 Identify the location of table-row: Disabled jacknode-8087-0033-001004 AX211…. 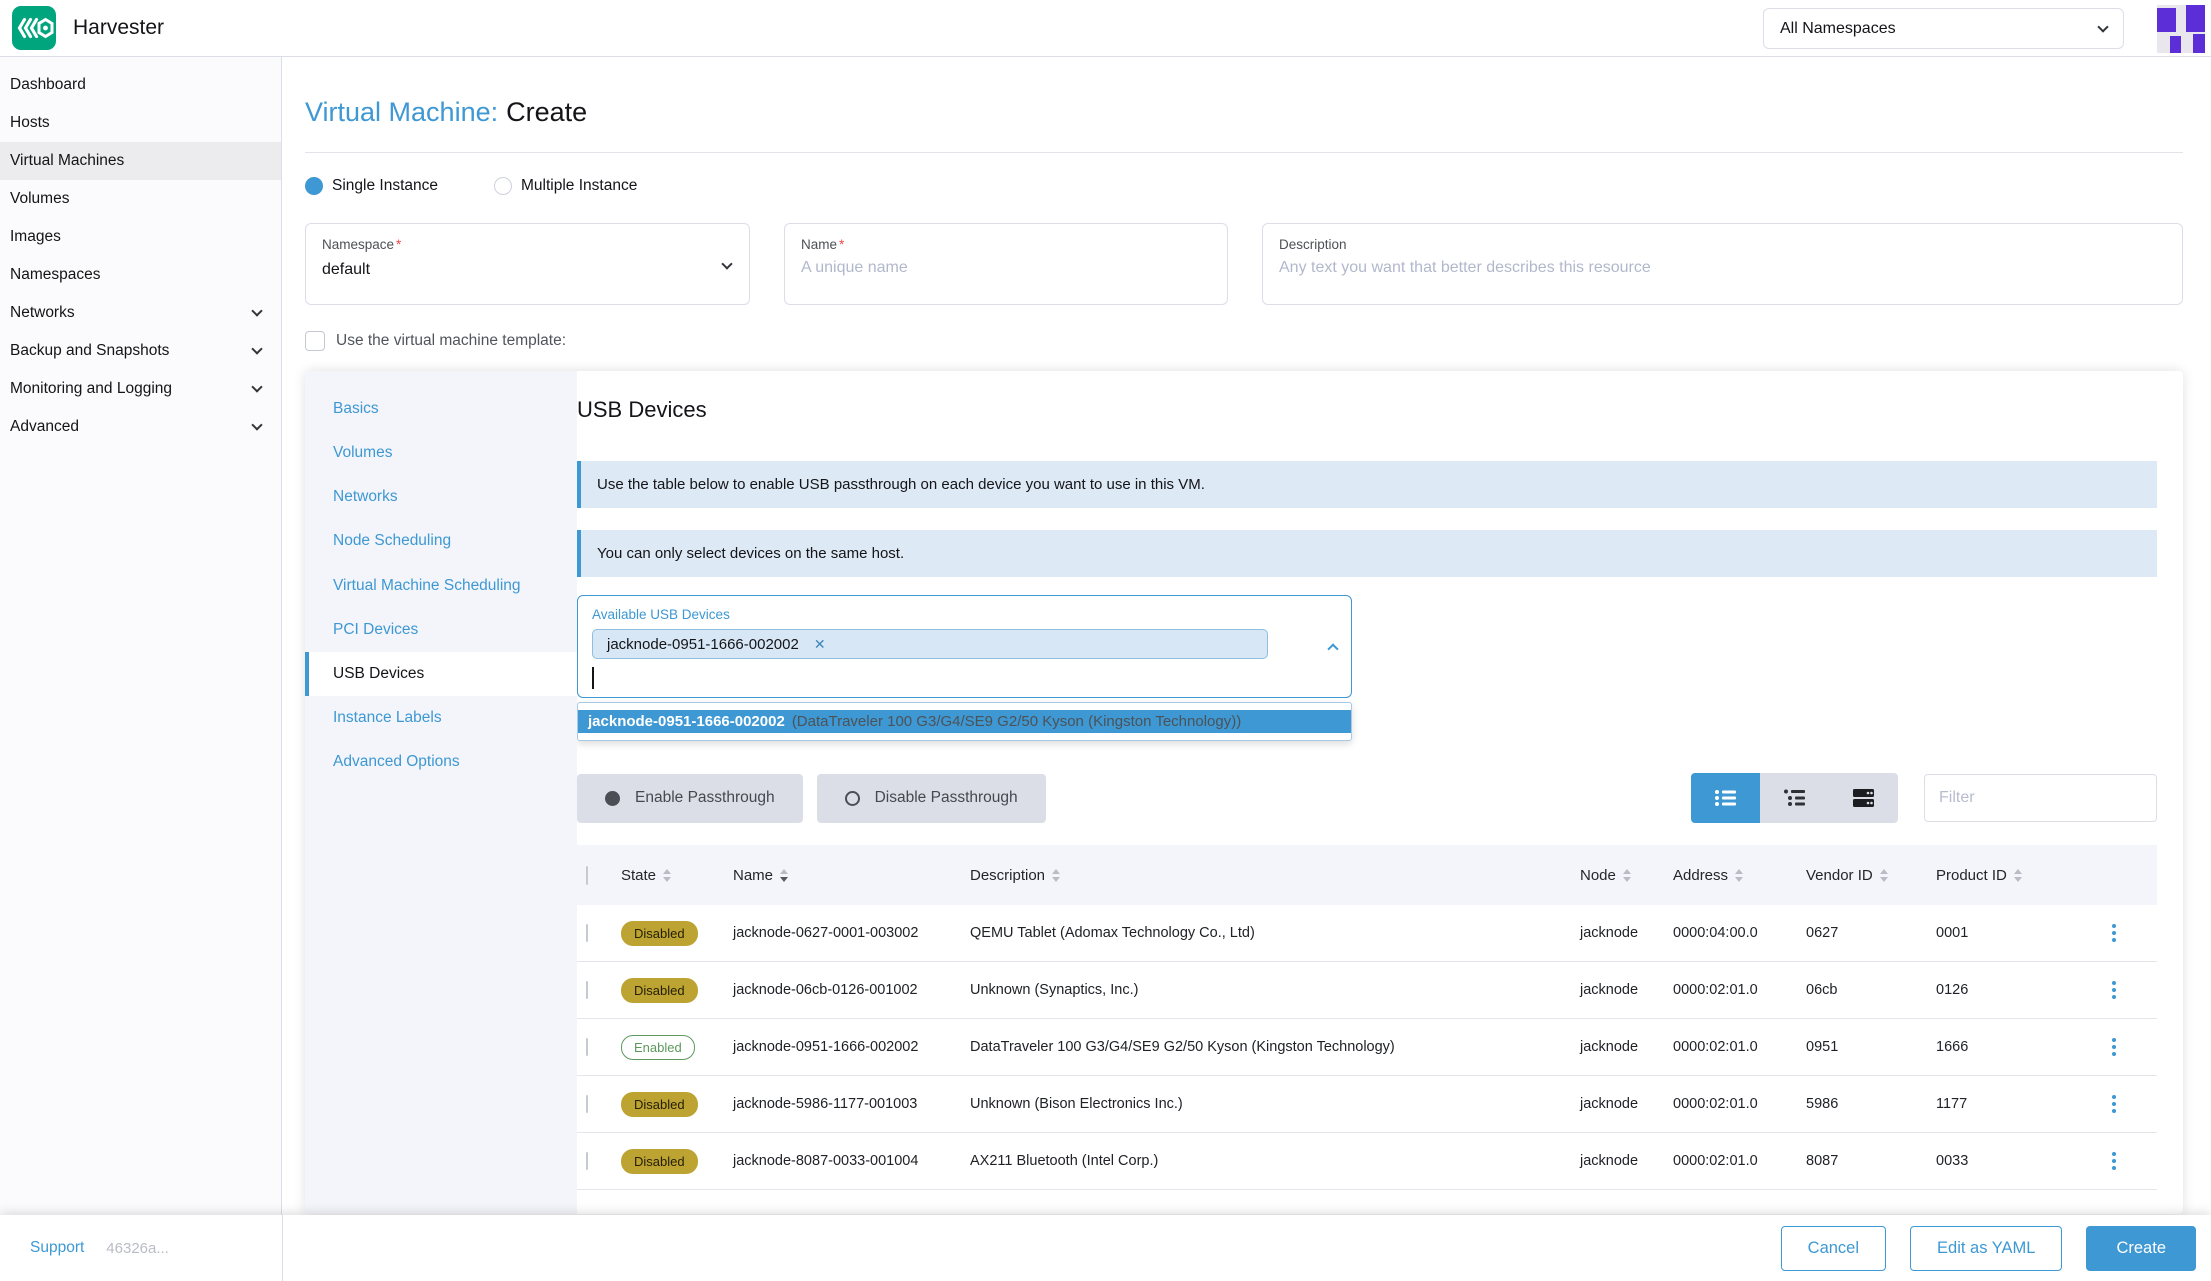
(1367, 1161).